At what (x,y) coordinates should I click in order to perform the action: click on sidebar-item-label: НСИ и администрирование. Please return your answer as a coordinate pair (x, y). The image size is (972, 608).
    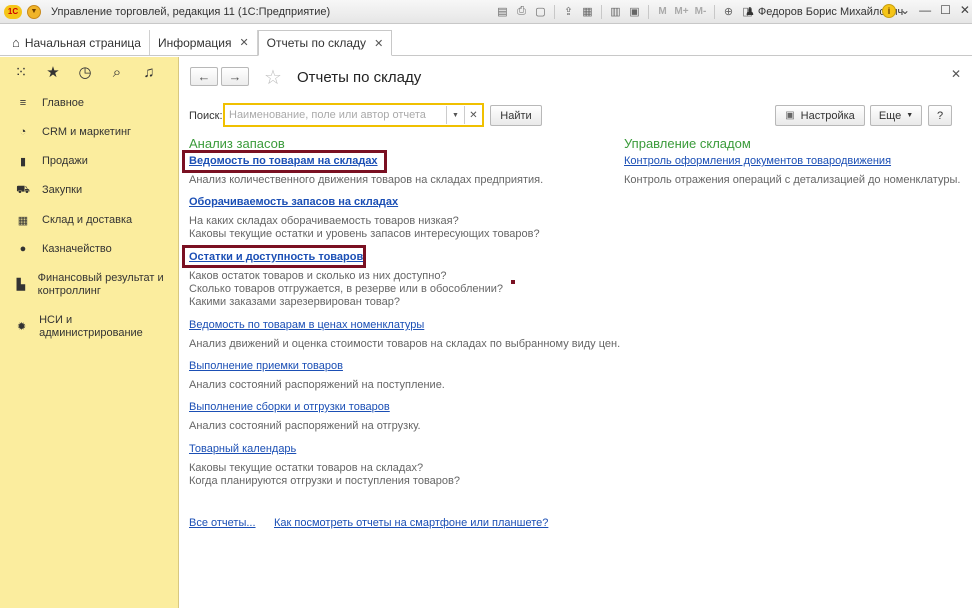
    Looking at the image, I should click on (91, 326).